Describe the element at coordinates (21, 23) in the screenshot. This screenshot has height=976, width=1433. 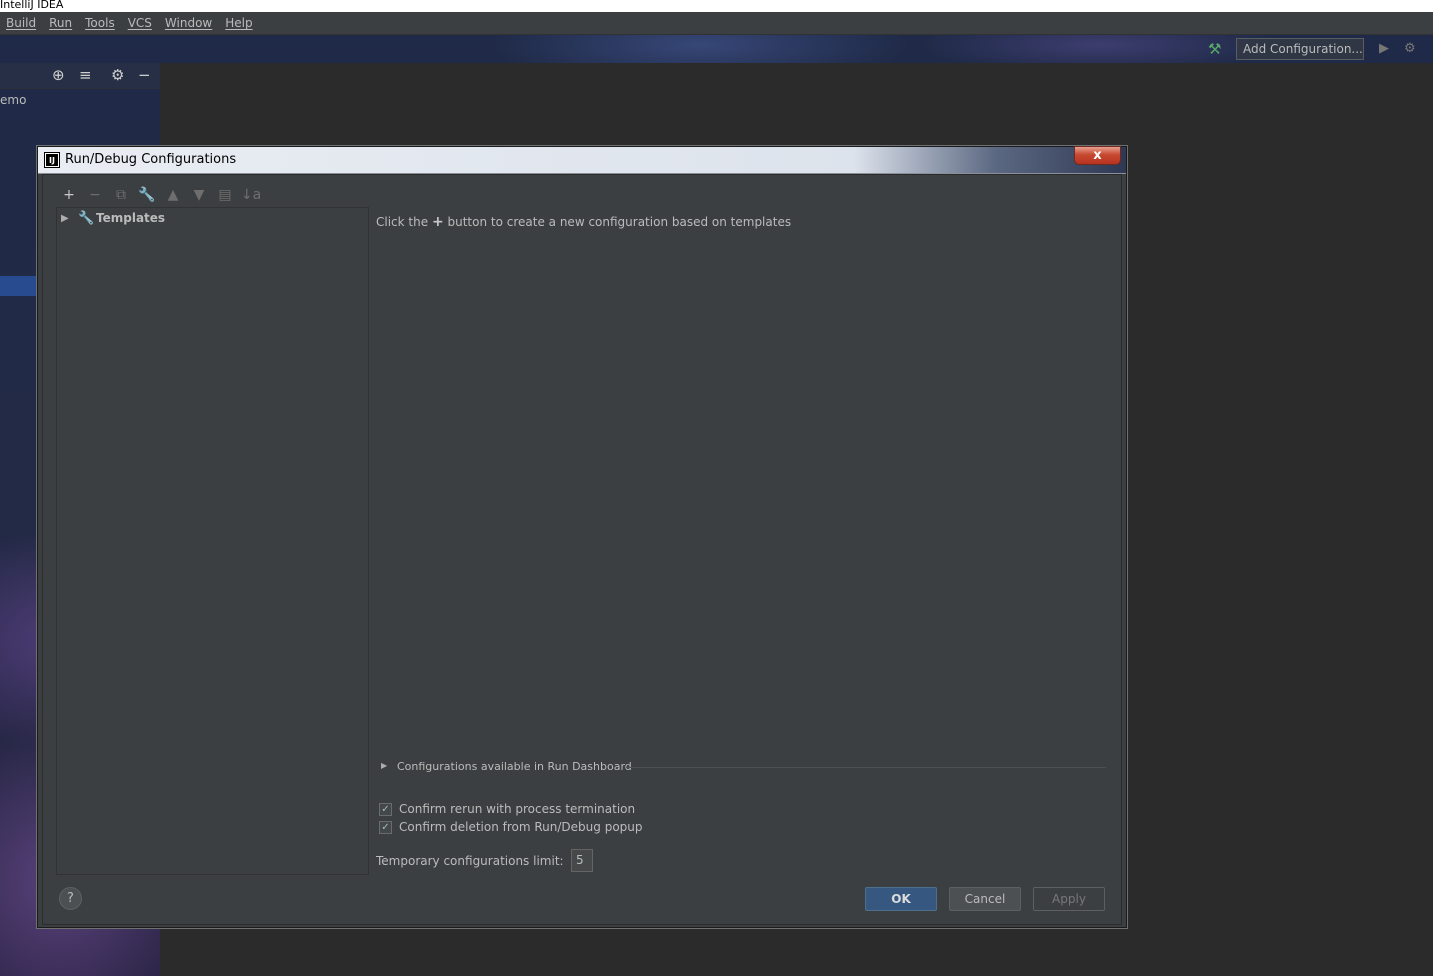
I see `menu-build: Build` at that location.